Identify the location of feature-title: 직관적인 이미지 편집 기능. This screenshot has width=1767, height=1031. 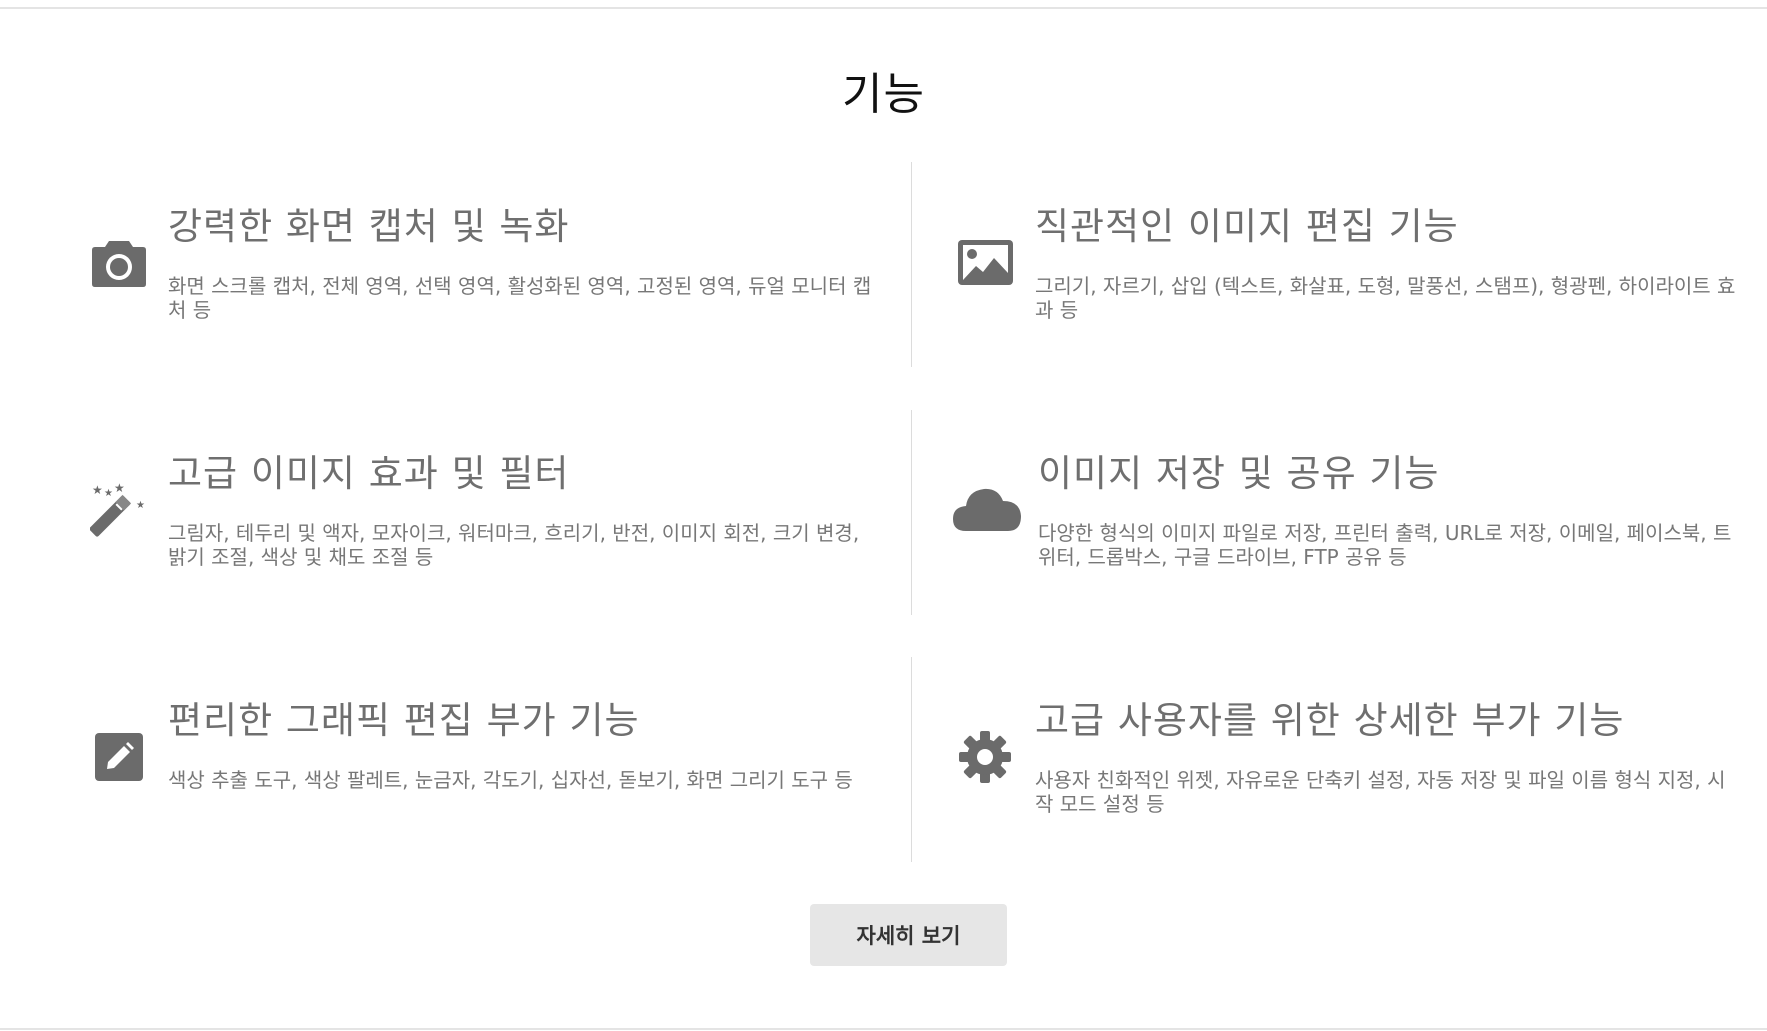
(1247, 226).